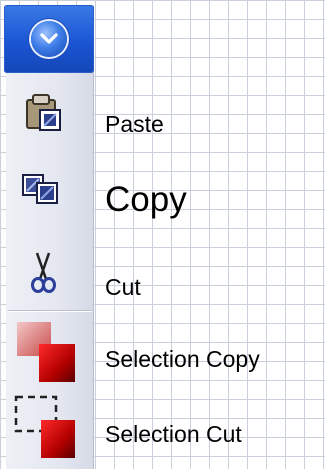  I want to click on toolbar-dropdown-button, so click(49, 39).